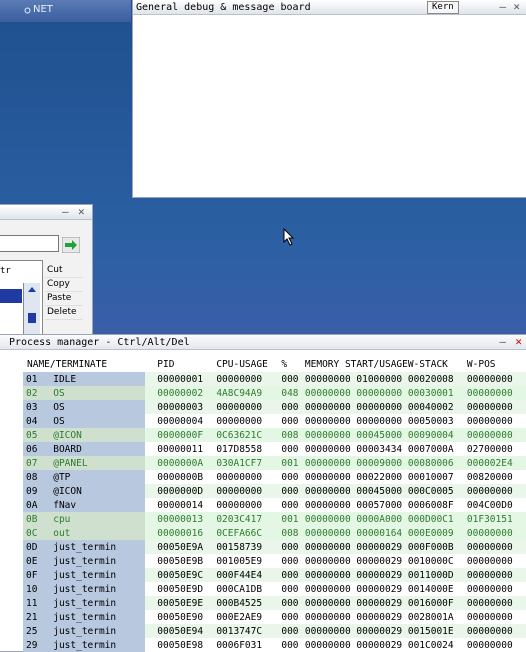 This screenshot has width=526, height=652. I want to click on menu-item-cut: Cut, so click(64, 271).